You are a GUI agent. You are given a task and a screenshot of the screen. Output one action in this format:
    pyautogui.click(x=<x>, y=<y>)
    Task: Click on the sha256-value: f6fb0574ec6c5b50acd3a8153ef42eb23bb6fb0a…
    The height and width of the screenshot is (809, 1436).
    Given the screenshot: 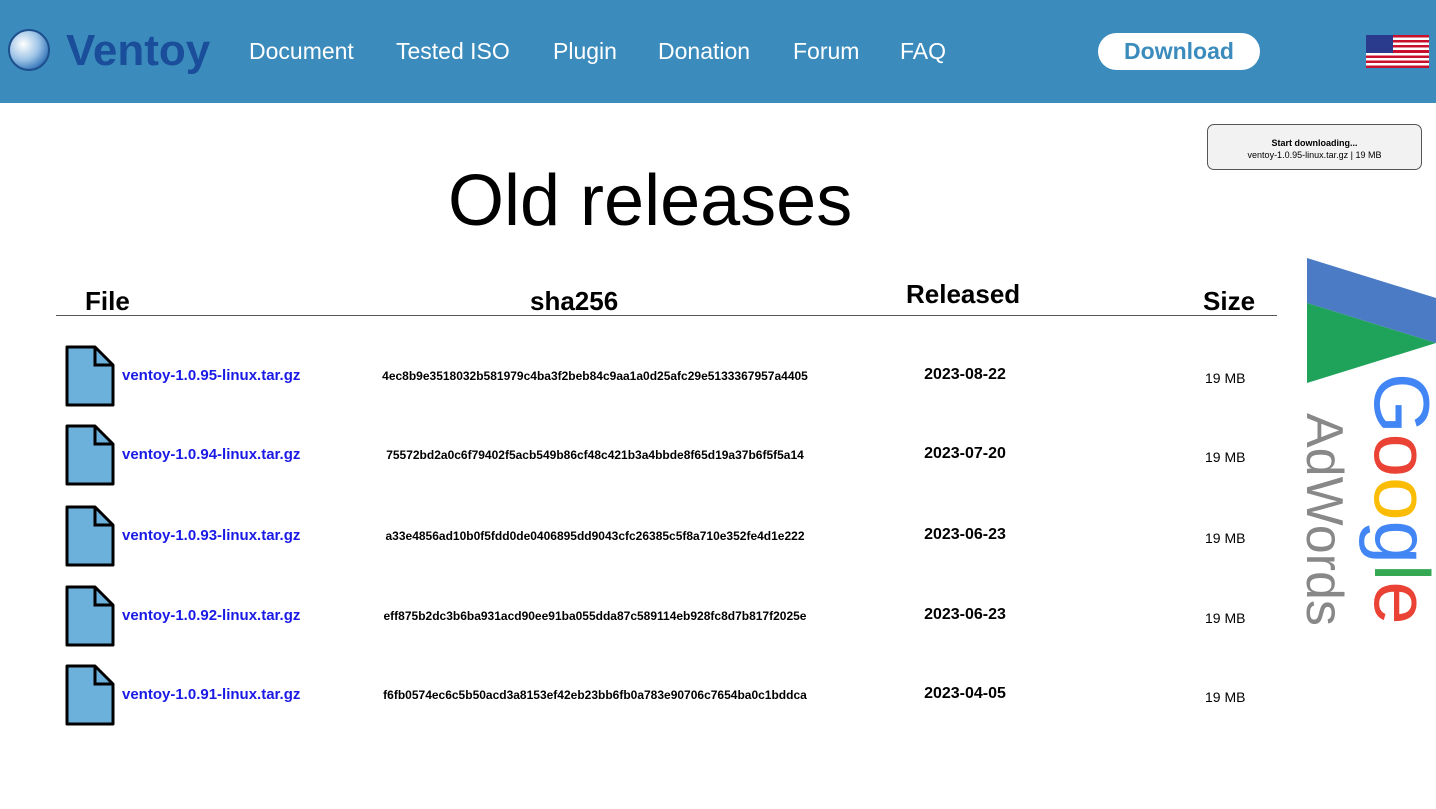 What is the action you would take?
    pyautogui.click(x=595, y=695)
    